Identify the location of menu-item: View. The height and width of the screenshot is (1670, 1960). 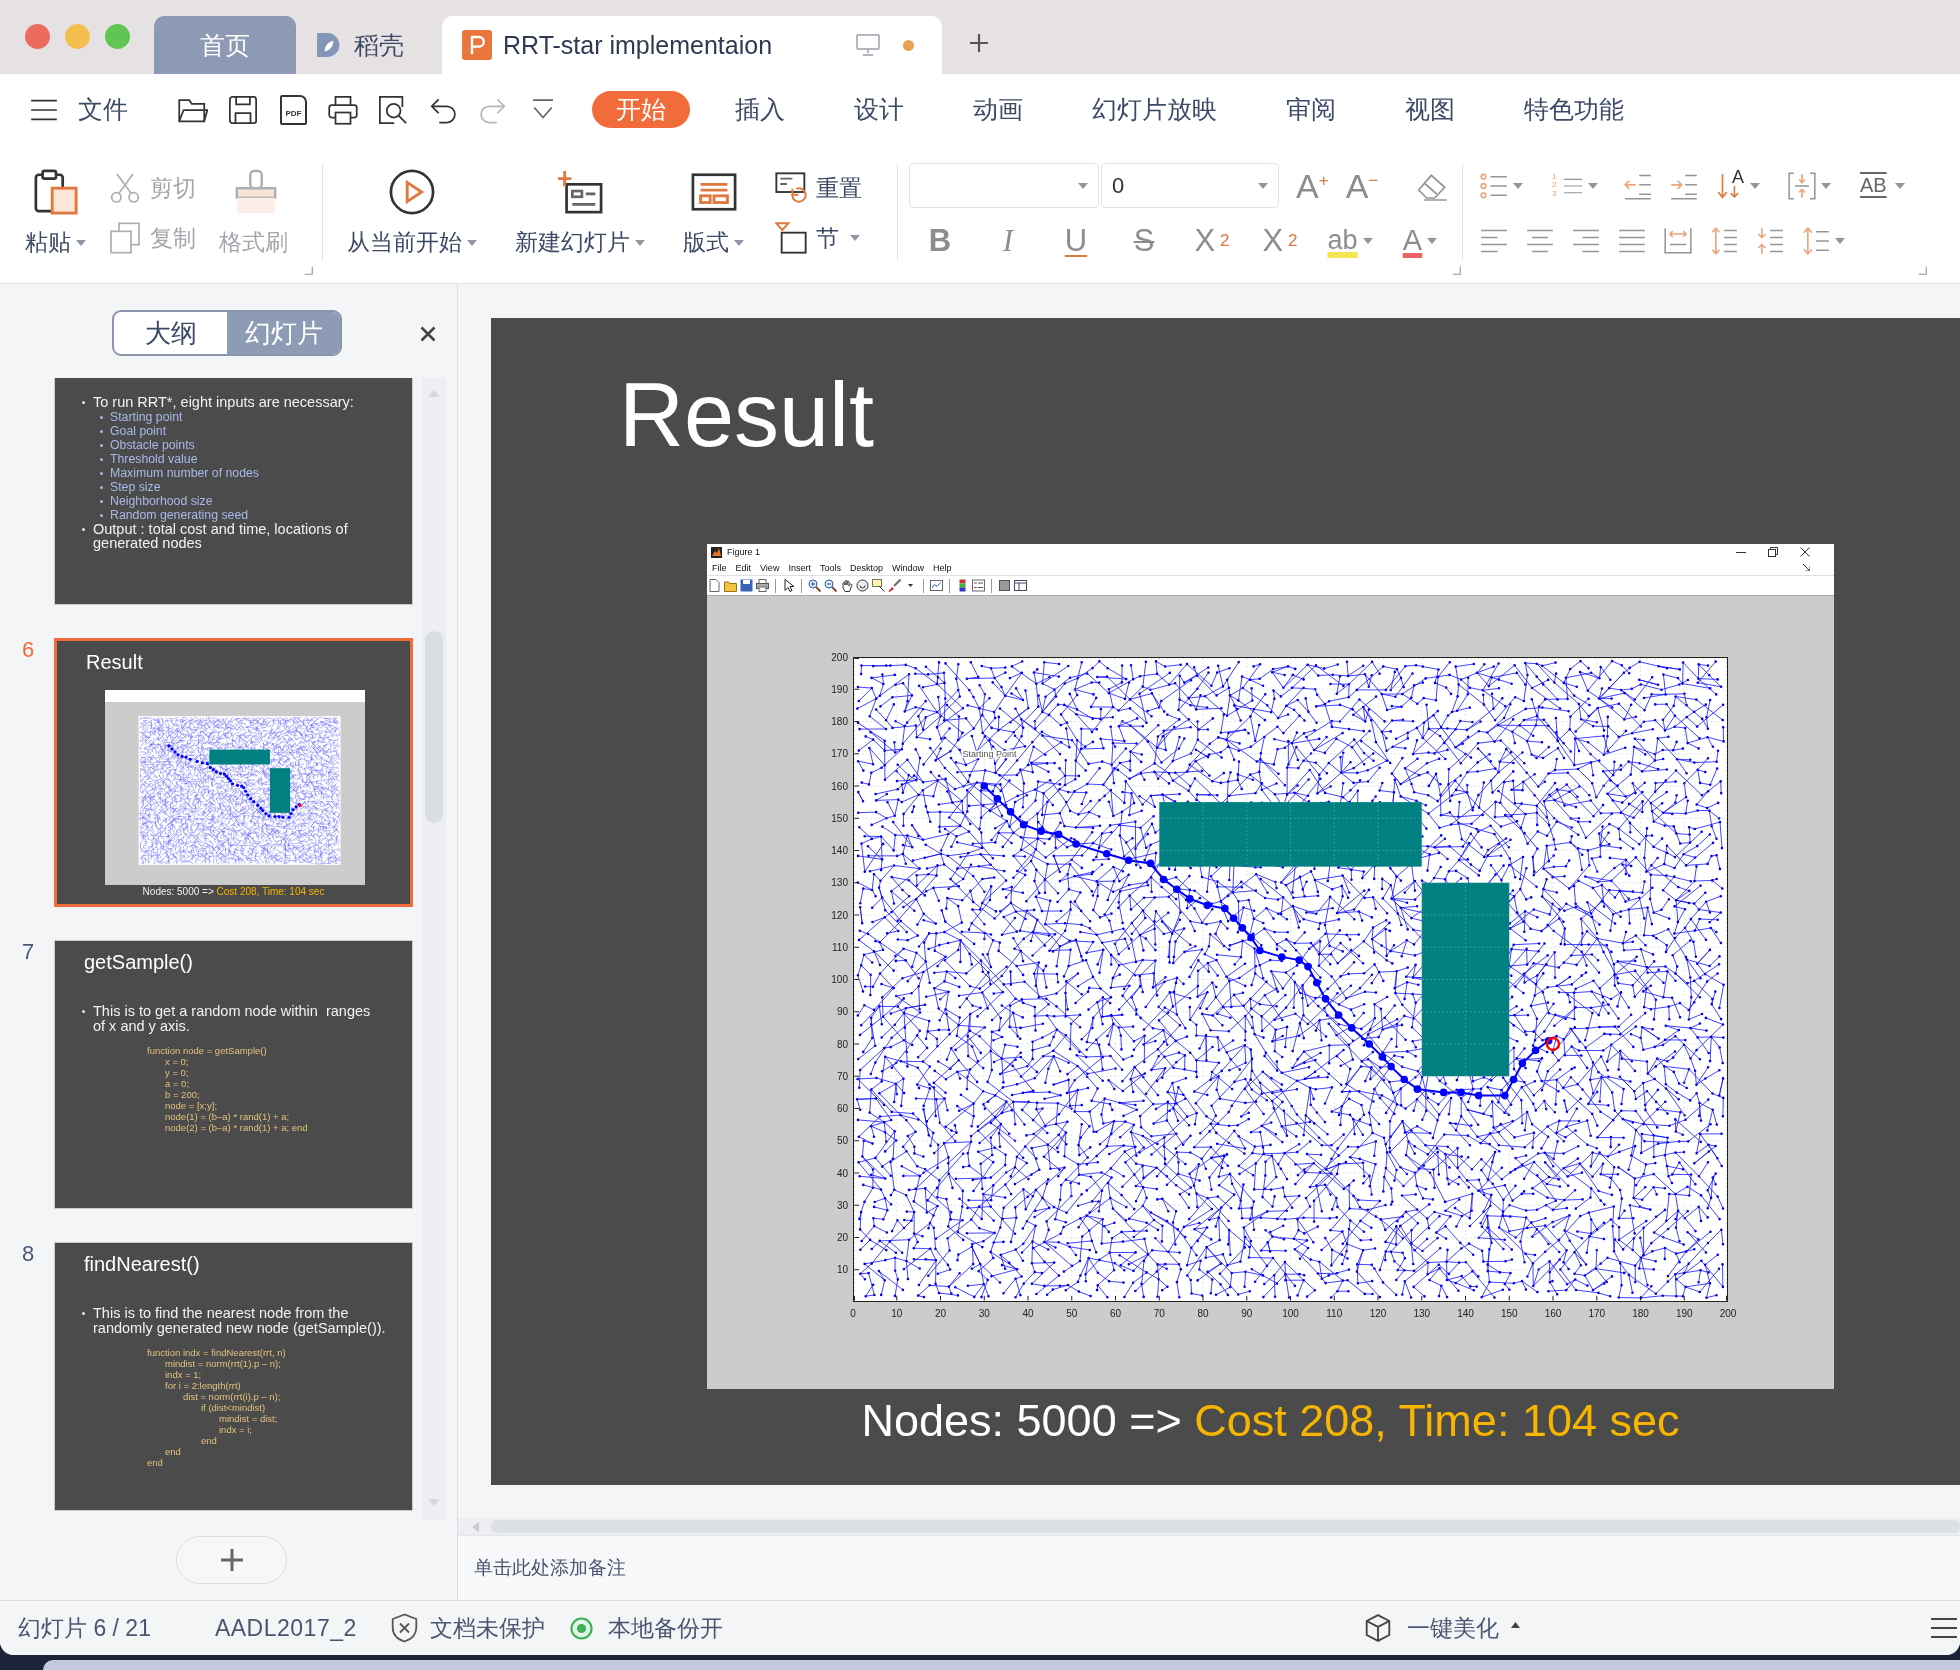
(770, 567).